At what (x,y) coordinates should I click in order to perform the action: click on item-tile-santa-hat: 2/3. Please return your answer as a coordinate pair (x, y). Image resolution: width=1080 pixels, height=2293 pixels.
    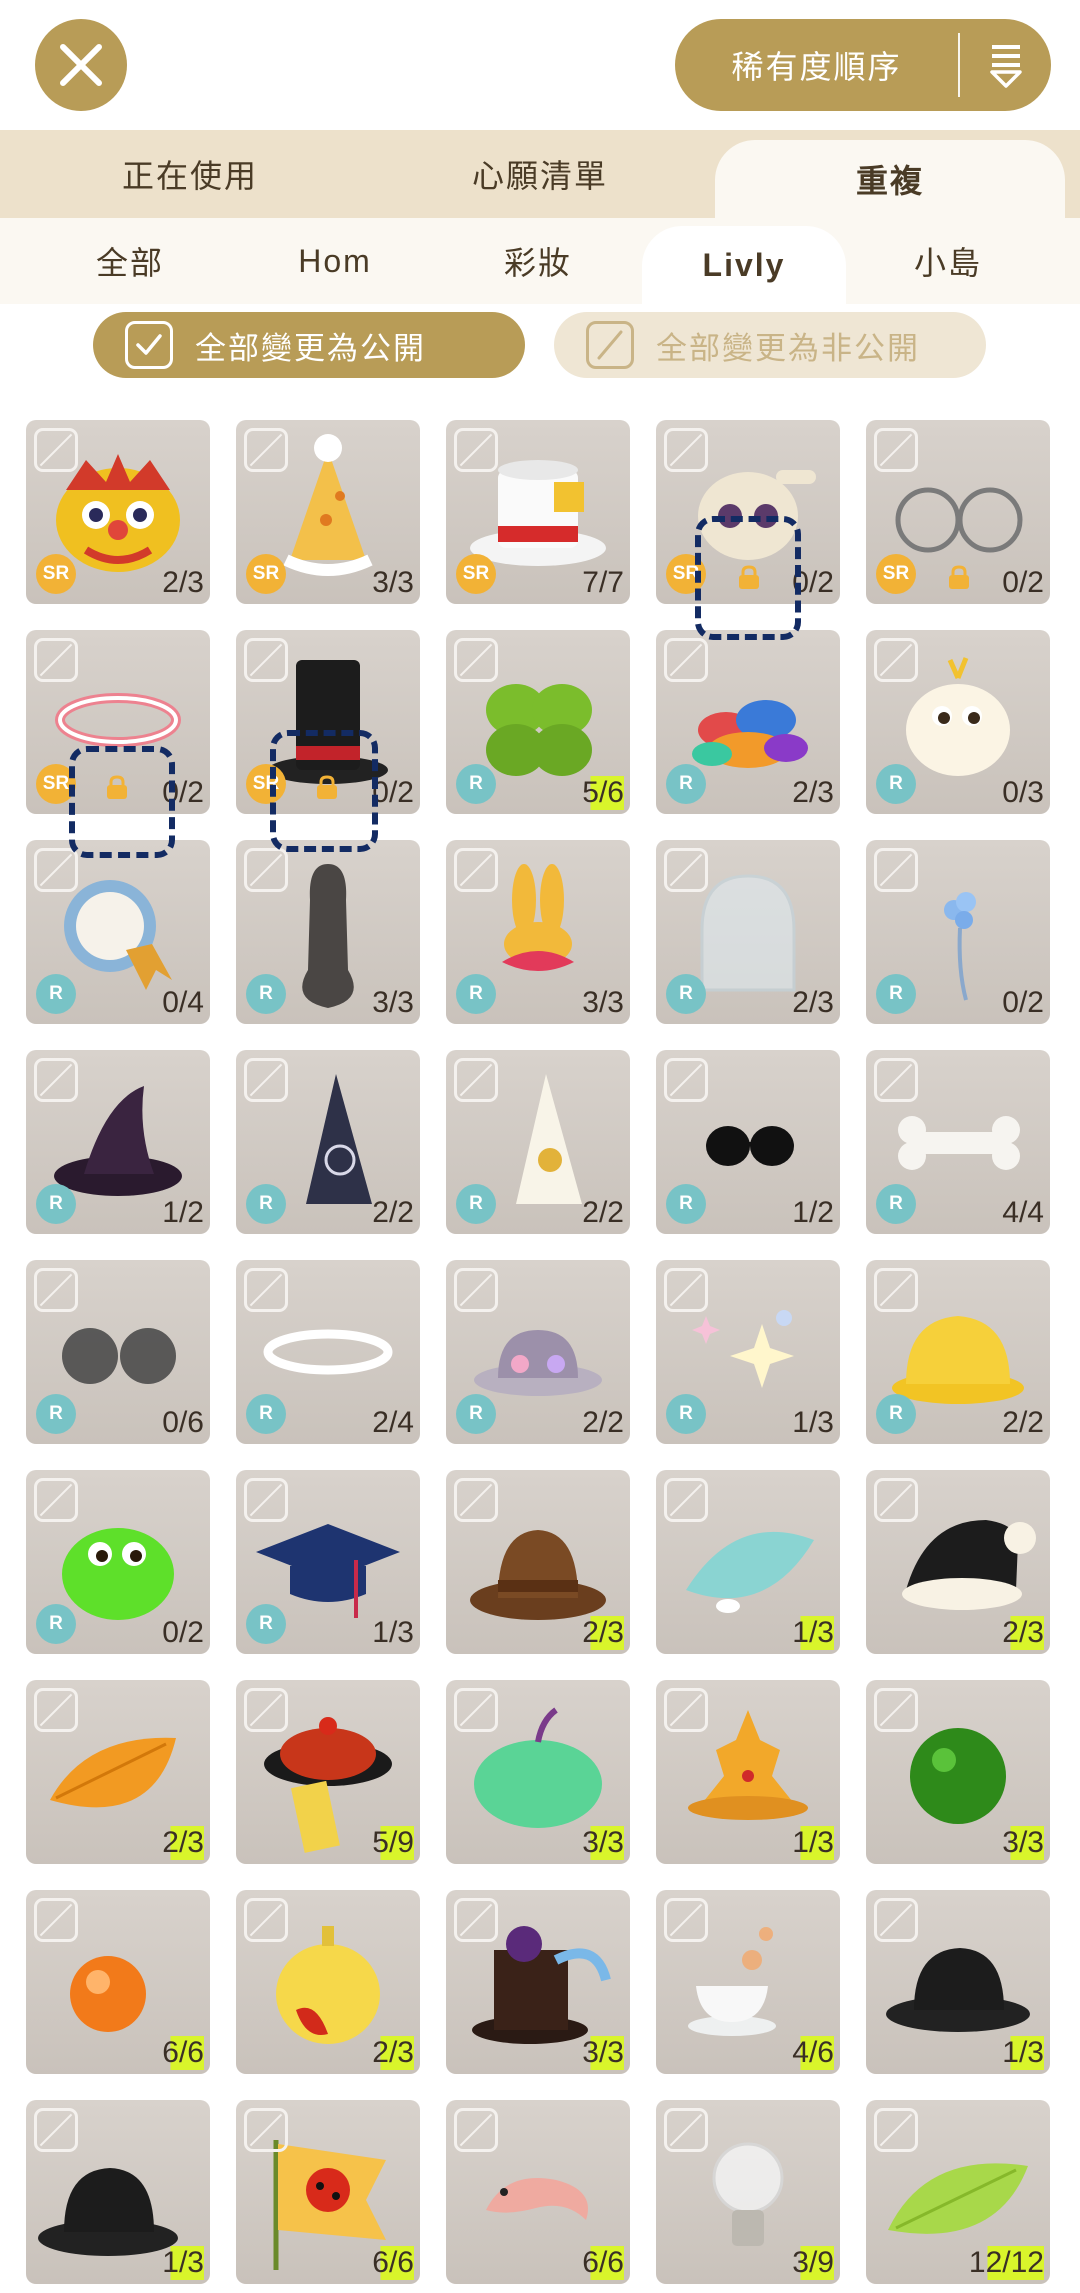
    Looking at the image, I should click on (958, 1562).